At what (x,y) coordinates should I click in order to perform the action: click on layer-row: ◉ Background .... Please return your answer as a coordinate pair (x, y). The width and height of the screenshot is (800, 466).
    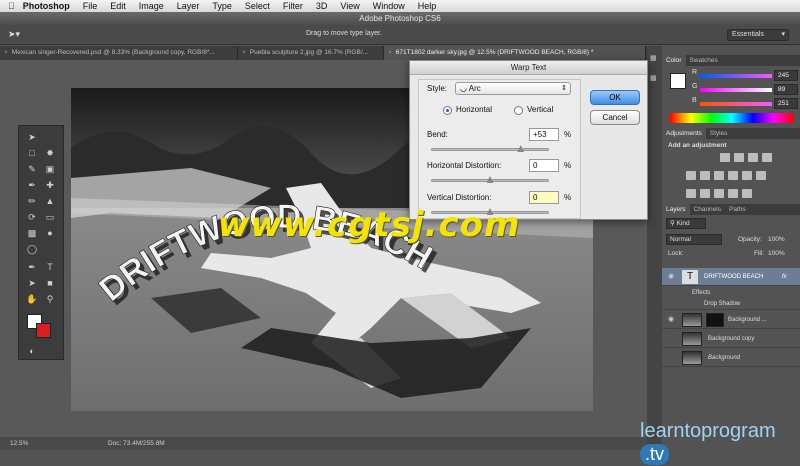
    Looking at the image, I should click on (731, 320).